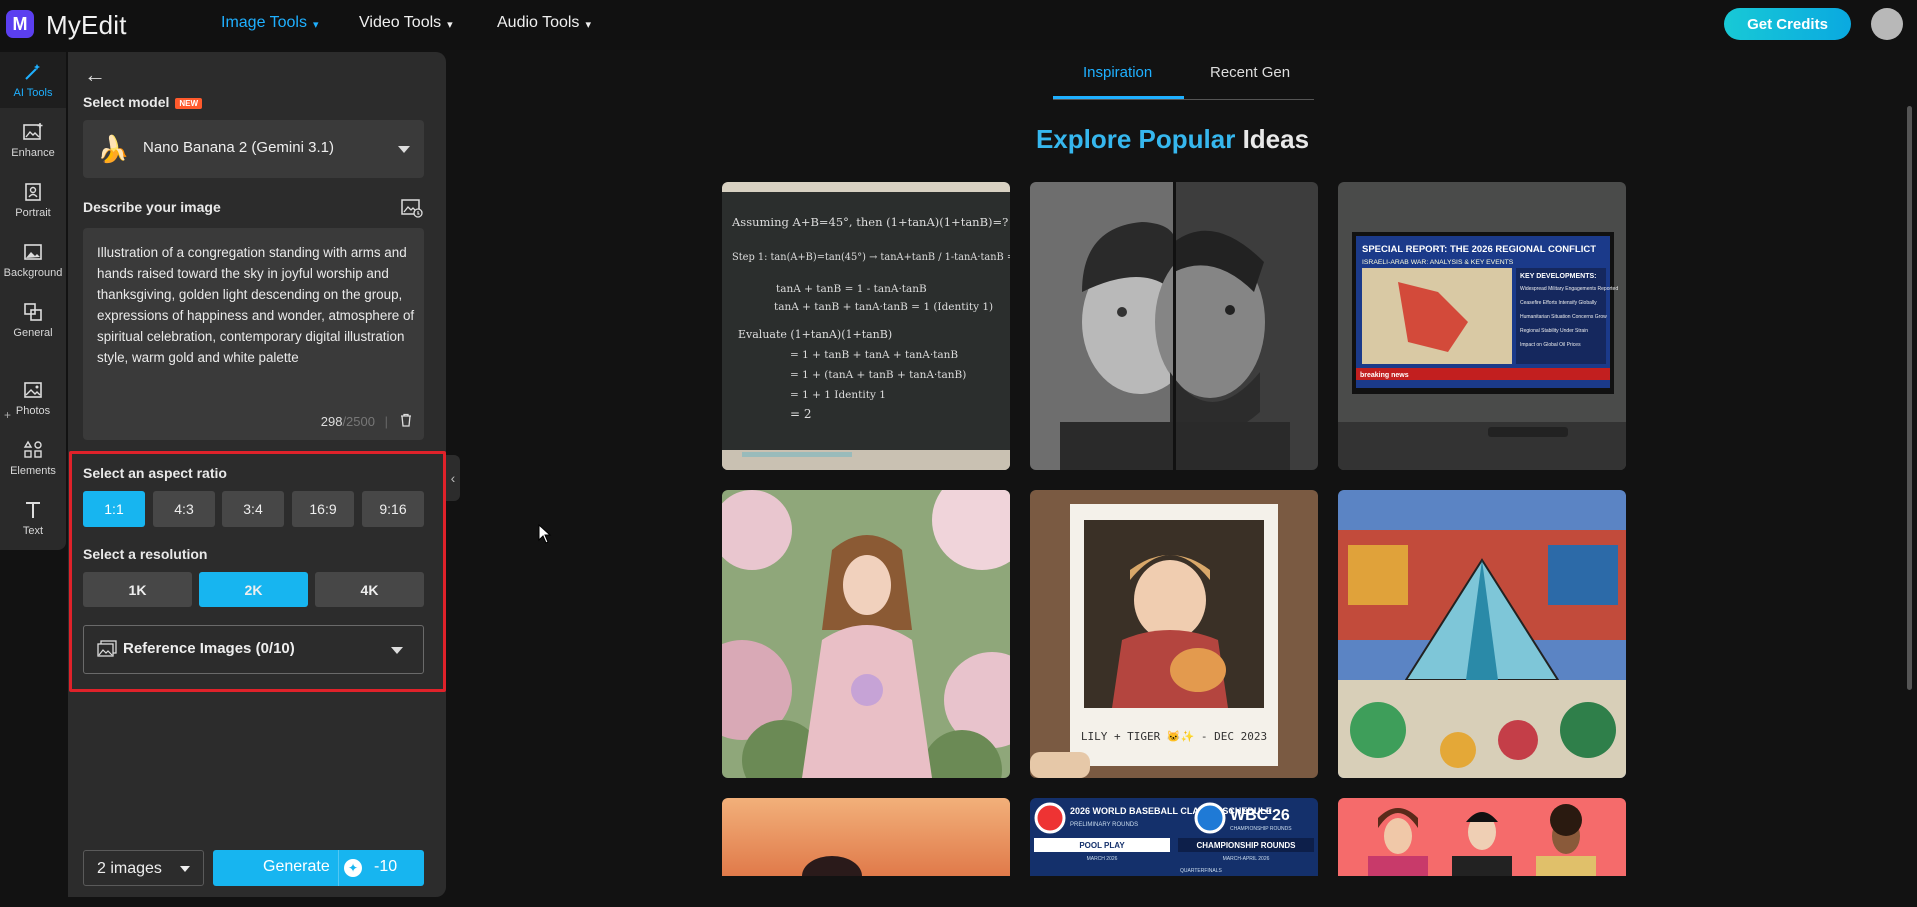 Image resolution: width=1917 pixels, height=907 pixels. I want to click on nav-video-tools: Video Tools ▾, so click(406, 23).